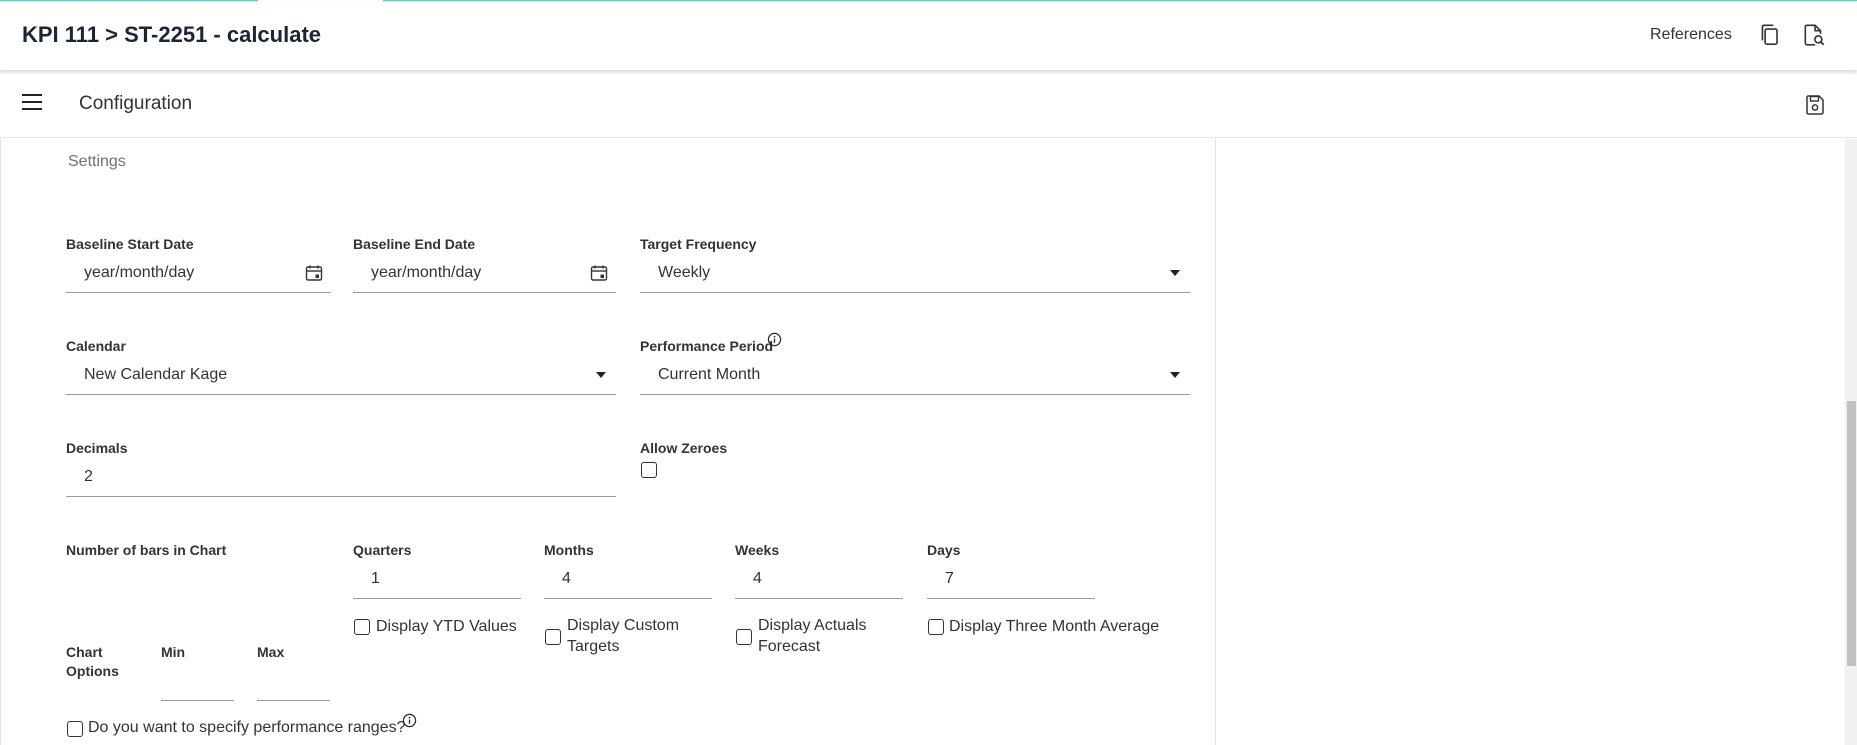 This screenshot has width=1857, height=745. Describe the element at coordinates (88, 476) in the screenshot. I see `decimals-value: 2` at that location.